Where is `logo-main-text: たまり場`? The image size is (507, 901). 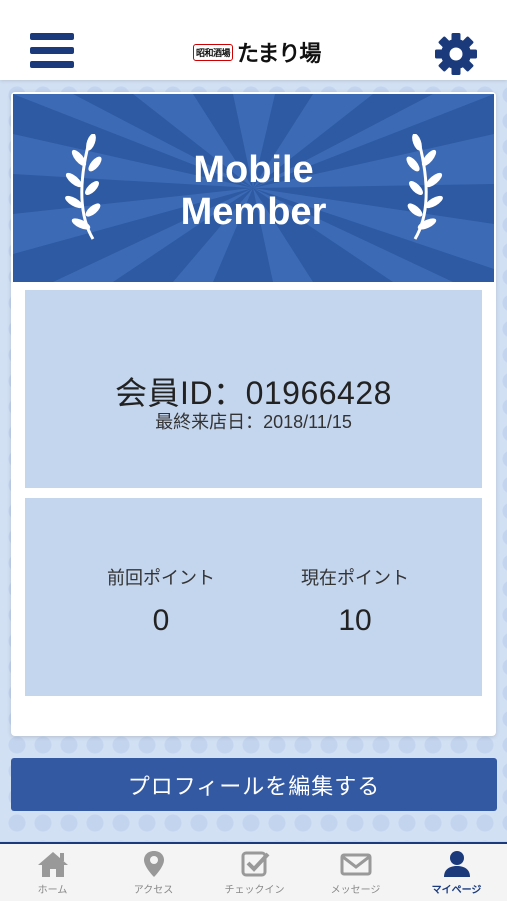 logo-main-text: たまり場 is located at coordinates (279, 54).